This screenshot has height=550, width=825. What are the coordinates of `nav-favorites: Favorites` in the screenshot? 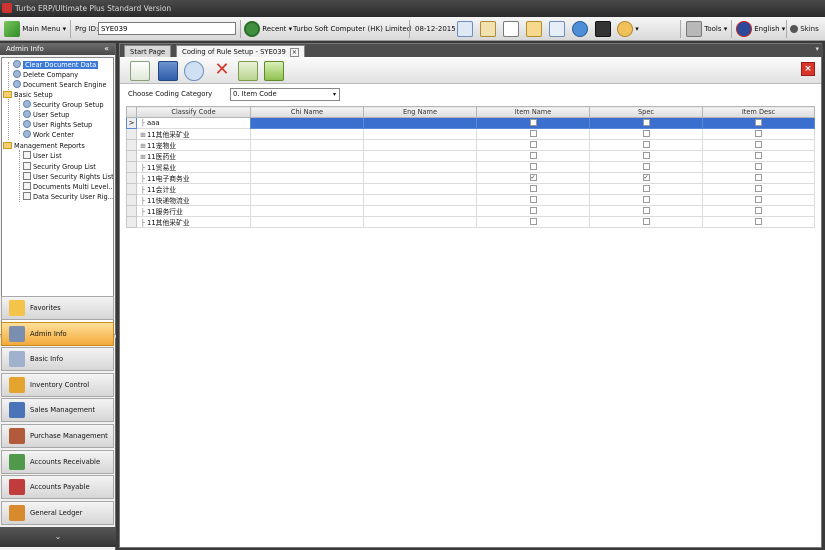 It's located at (57, 308).